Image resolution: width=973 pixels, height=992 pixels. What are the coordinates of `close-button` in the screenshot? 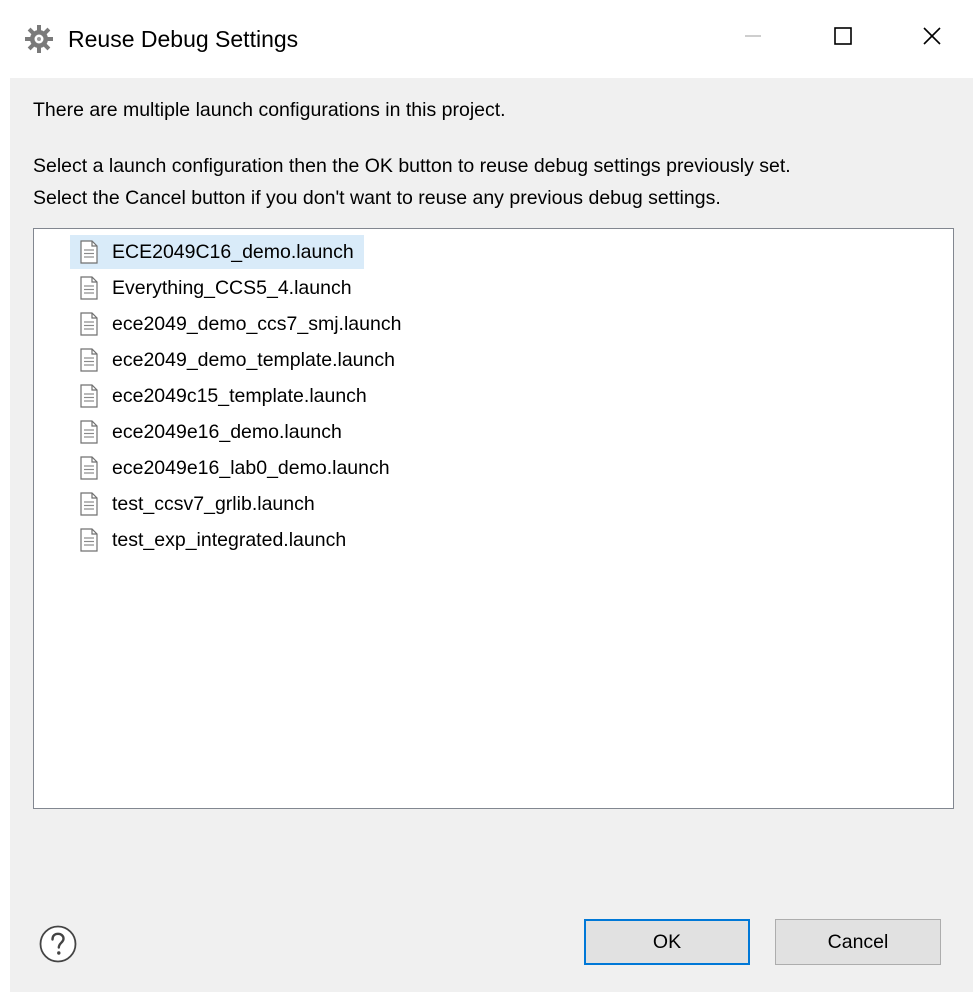 It's located at (930, 36).